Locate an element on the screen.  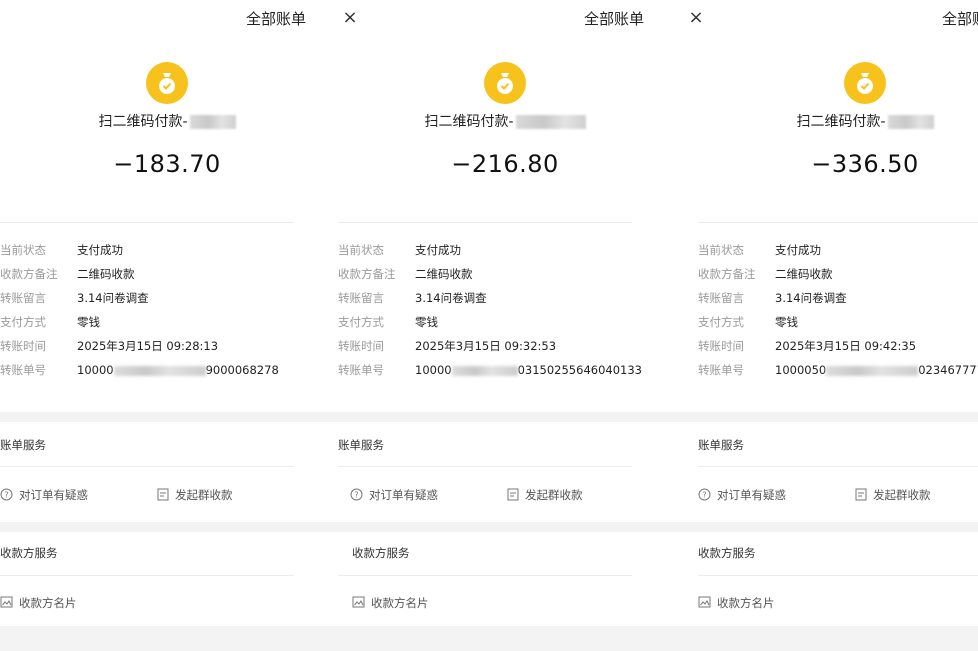
serial-number: 1000050 023467777 is located at coordinates (876, 370).